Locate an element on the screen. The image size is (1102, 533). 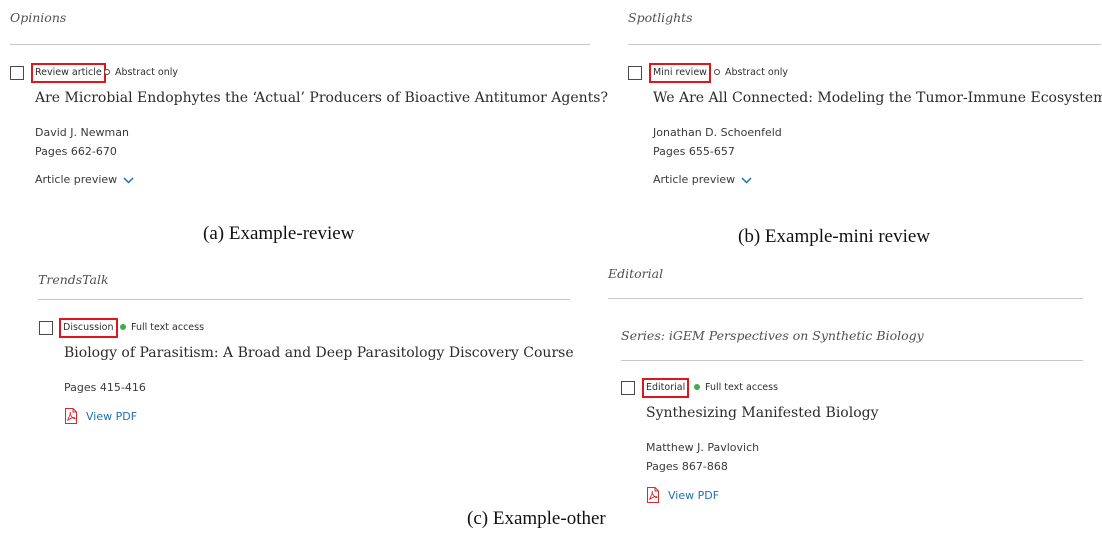
series-divider is located at coordinates (852, 360).